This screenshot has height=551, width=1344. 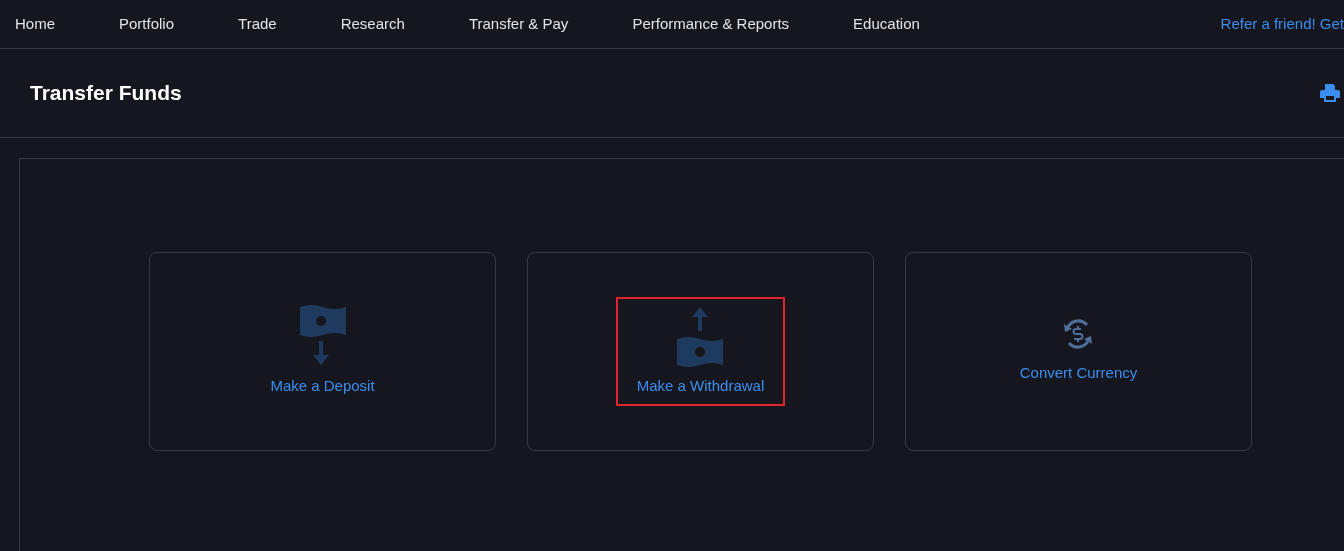 What do you see at coordinates (1078, 334) in the screenshot?
I see `currency-exchange-icon` at bounding box center [1078, 334].